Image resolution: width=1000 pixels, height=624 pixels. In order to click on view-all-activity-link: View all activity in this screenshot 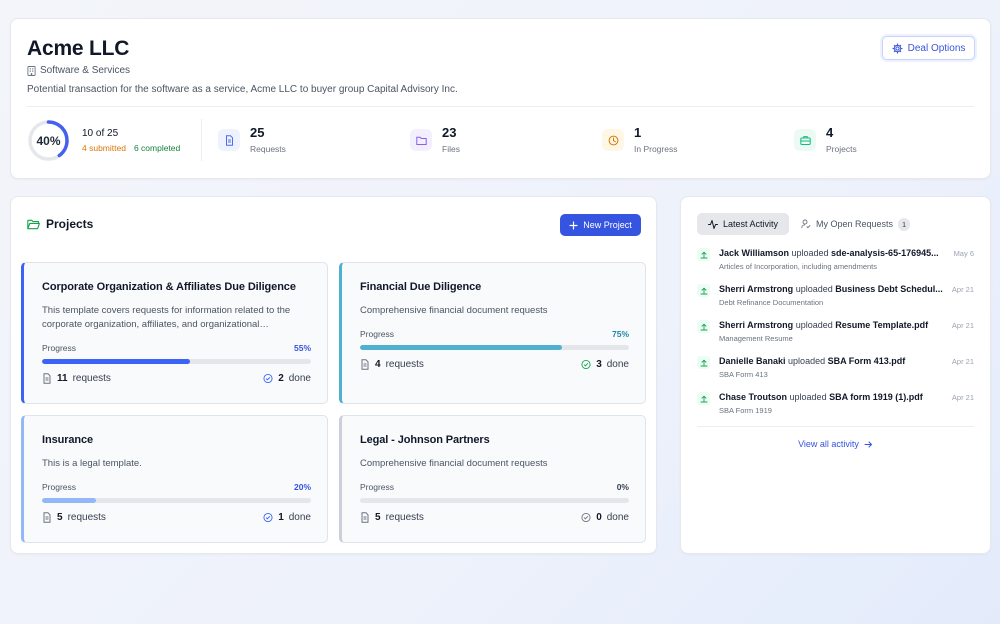, I will do `click(835, 444)`.